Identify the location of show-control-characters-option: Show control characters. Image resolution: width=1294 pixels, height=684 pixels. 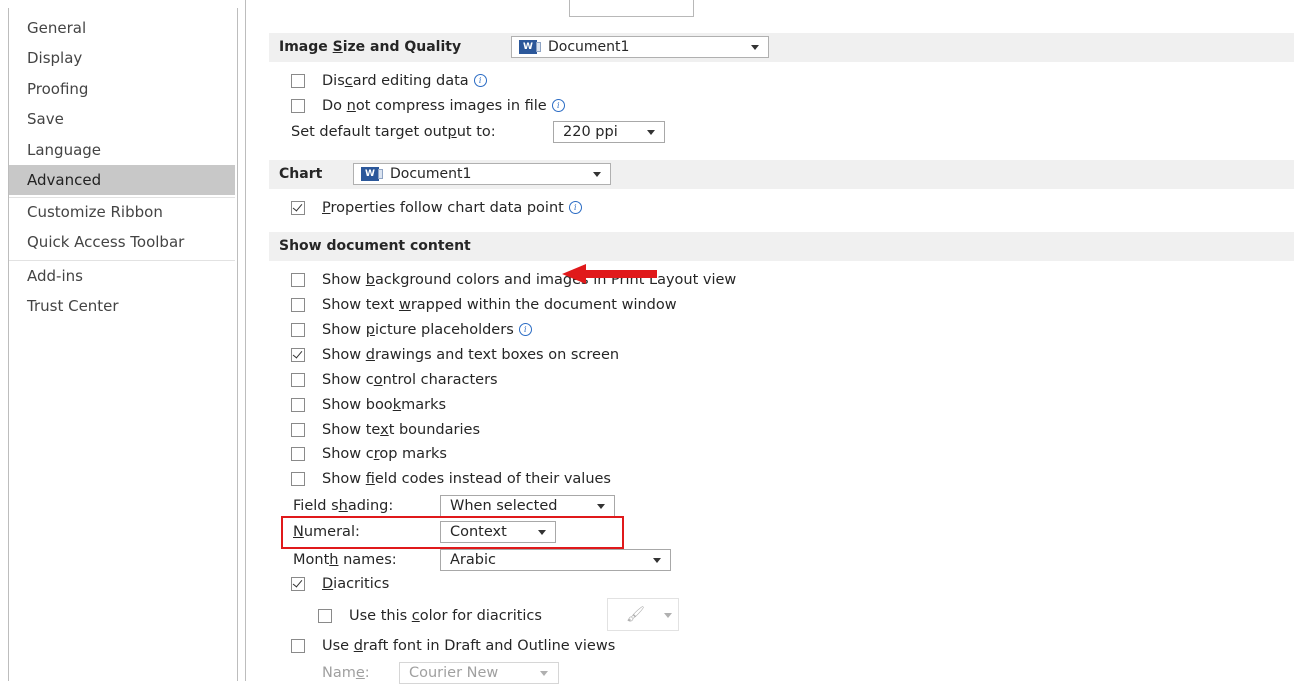
(491, 380).